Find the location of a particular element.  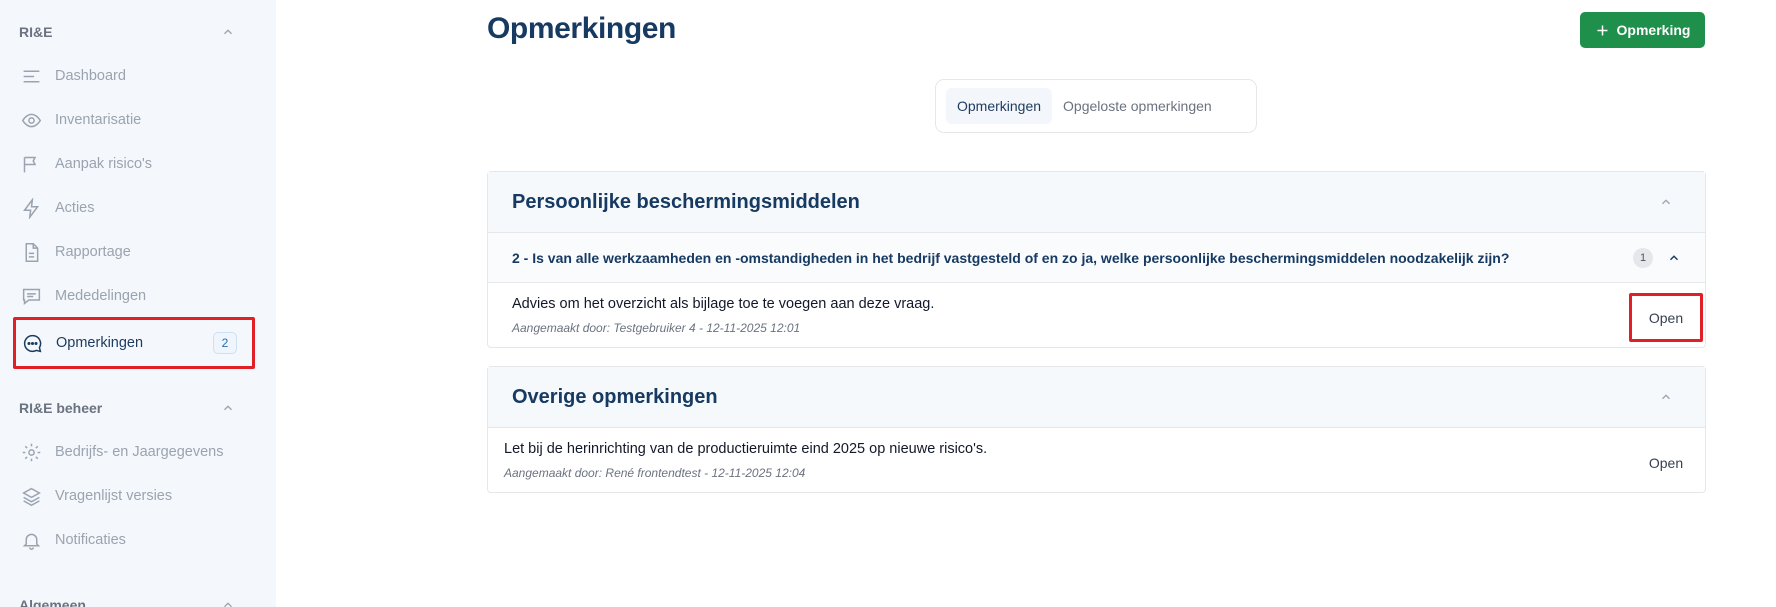

tab-bar: Opmerkingen Opgeloste opmerkingen is located at coordinates (1096, 106).